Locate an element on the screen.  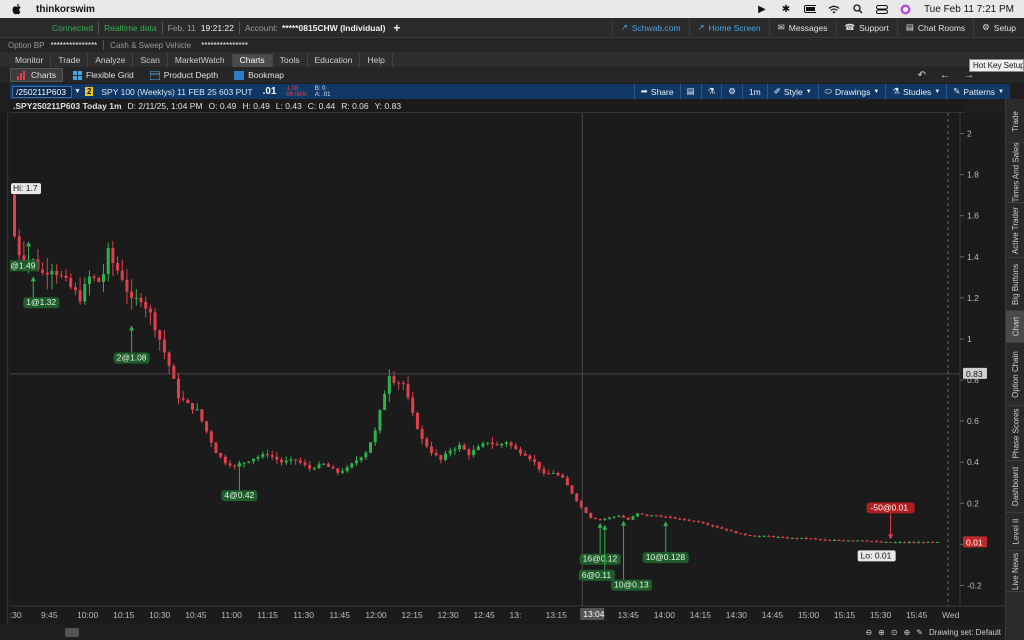
undo-icon: ↶ is located at coordinates (922, 75).